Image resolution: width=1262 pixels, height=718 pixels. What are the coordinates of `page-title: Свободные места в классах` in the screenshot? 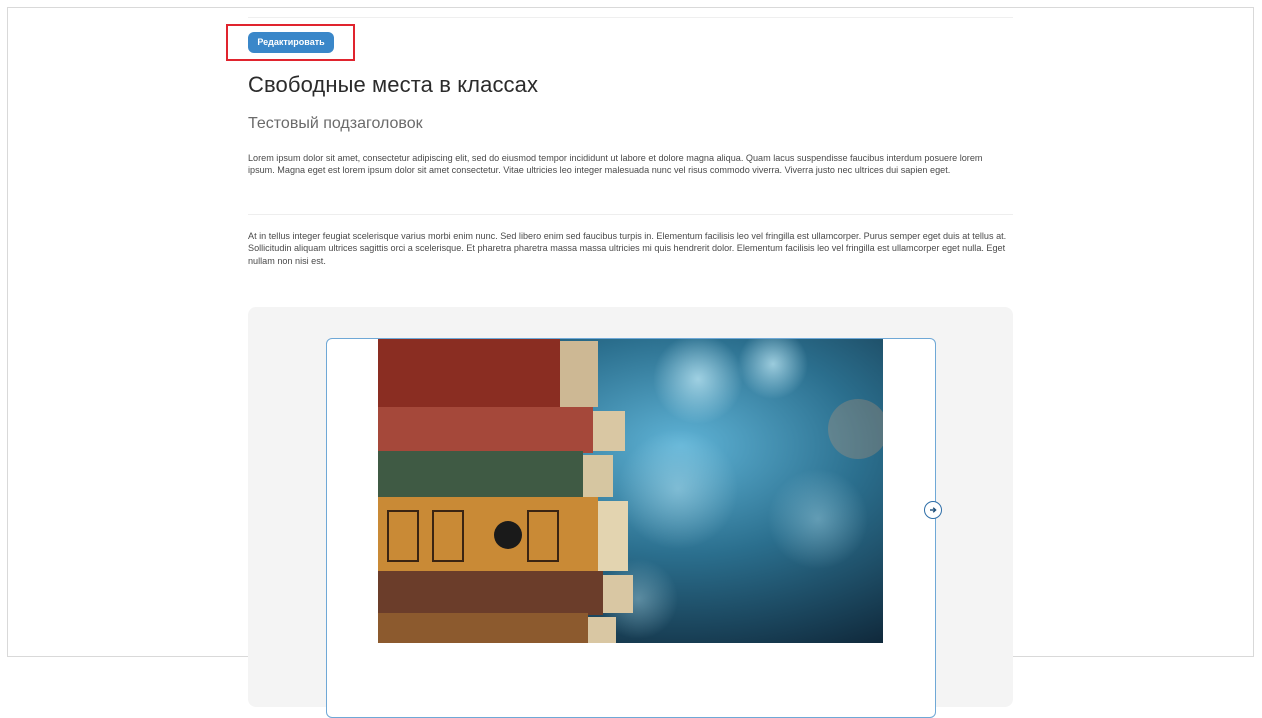 It's located at (393, 84).